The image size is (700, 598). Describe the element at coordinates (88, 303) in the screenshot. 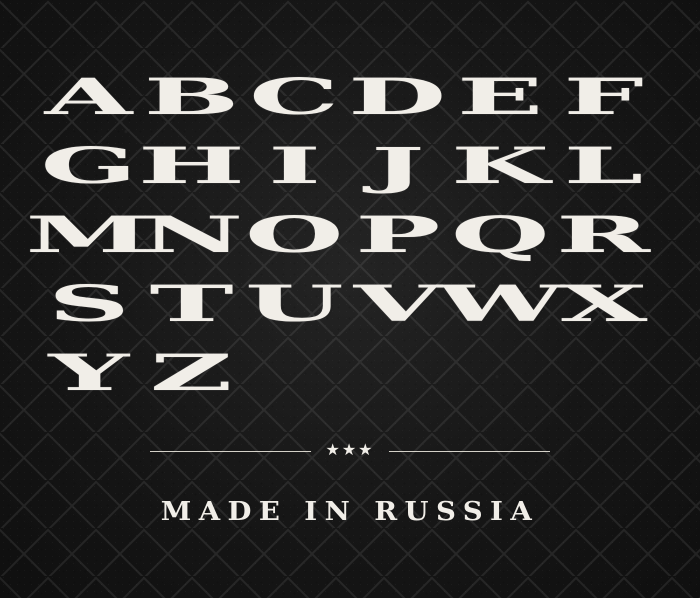

I see `letter-s: S` at that location.